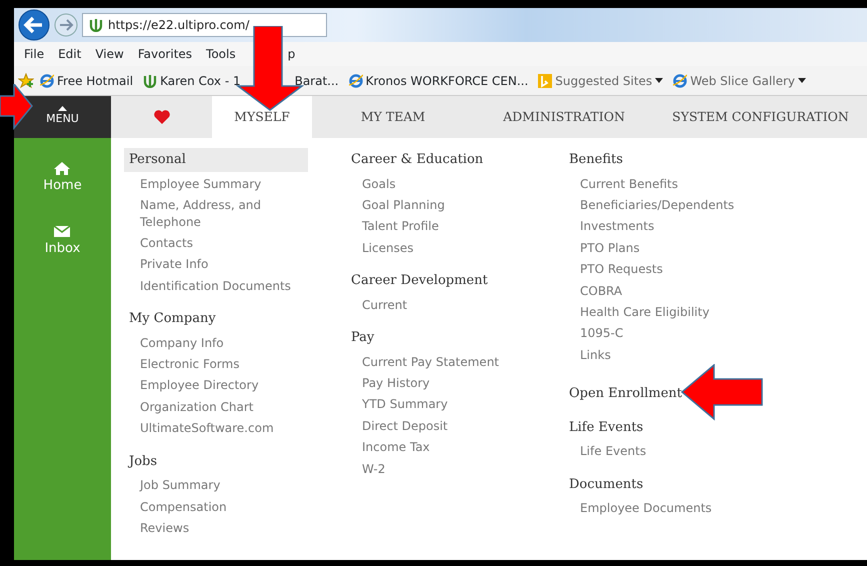 Image resolution: width=867 pixels, height=566 pixels. I want to click on menu-link: Reviews, so click(157, 529).